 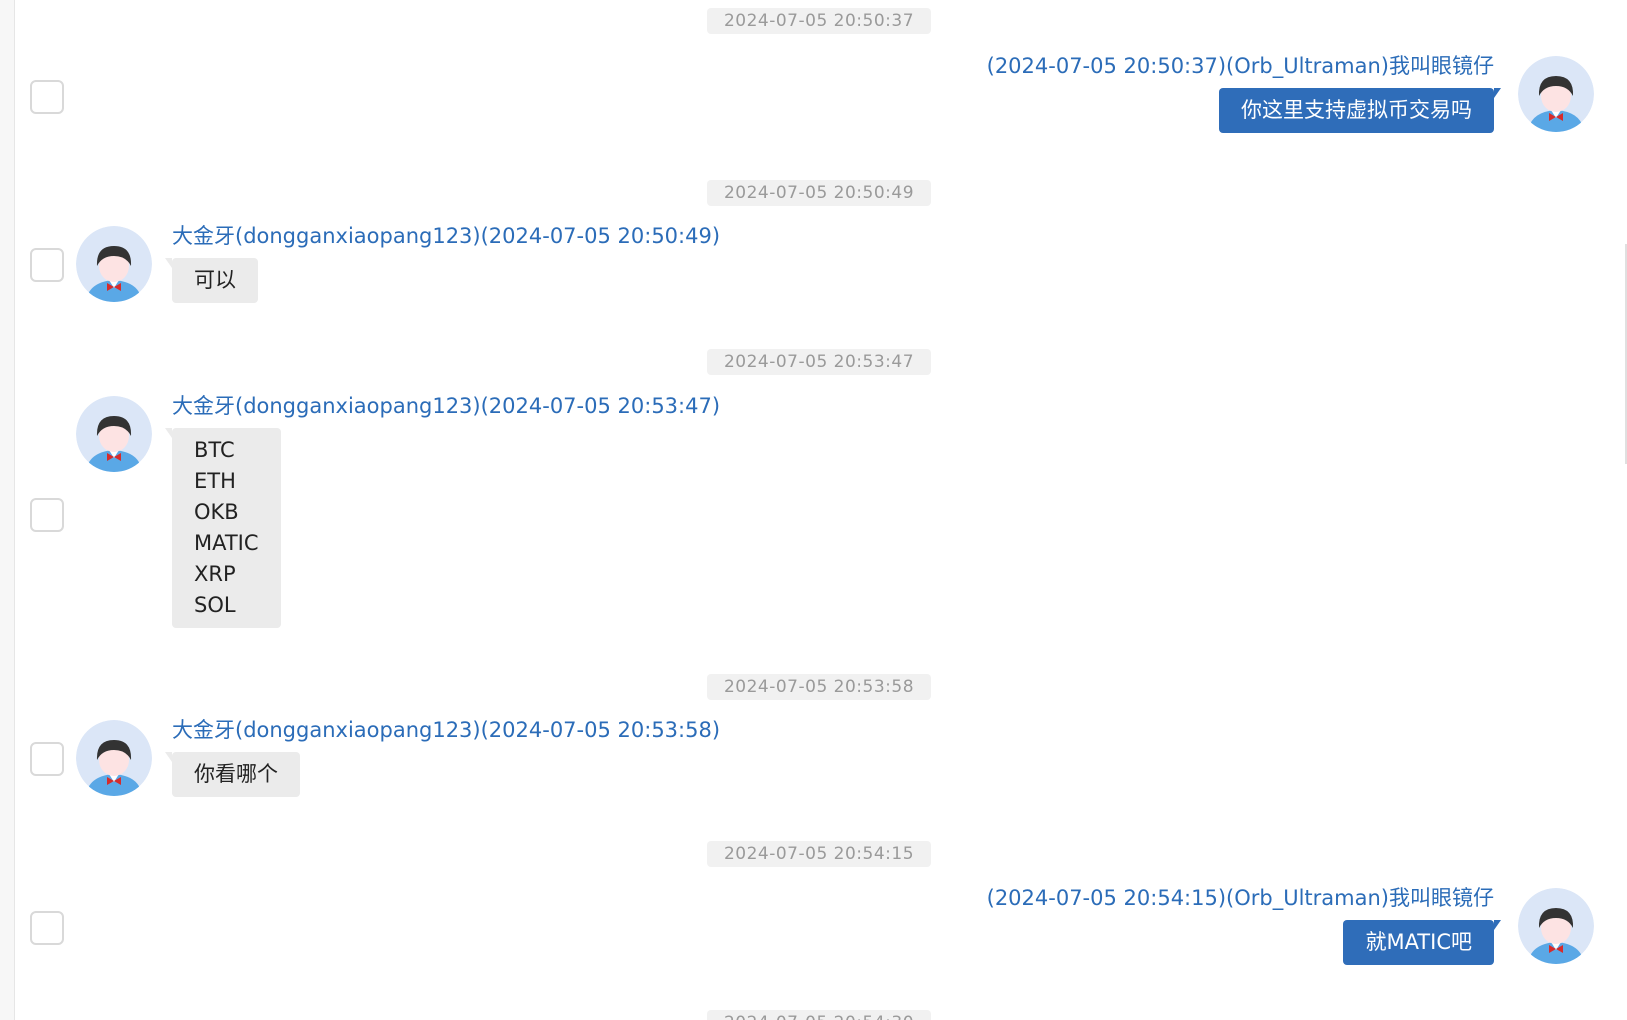 I want to click on timestamp-divider: 2024-07-05 20:53:47, so click(x=819, y=362).